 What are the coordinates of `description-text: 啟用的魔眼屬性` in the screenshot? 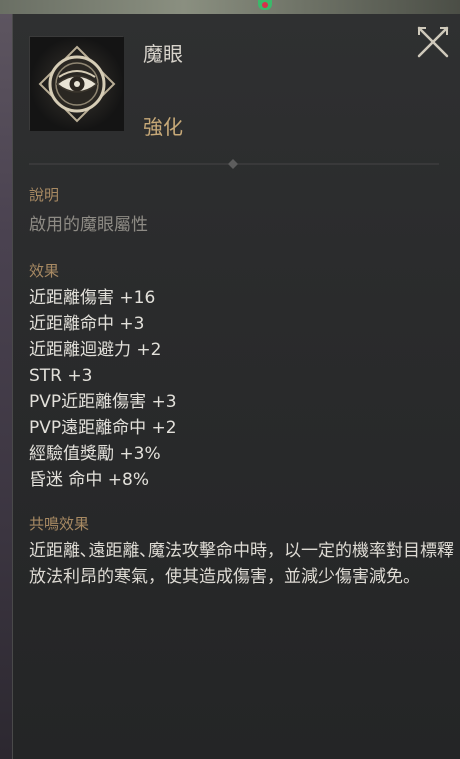 It's located at (88, 225).